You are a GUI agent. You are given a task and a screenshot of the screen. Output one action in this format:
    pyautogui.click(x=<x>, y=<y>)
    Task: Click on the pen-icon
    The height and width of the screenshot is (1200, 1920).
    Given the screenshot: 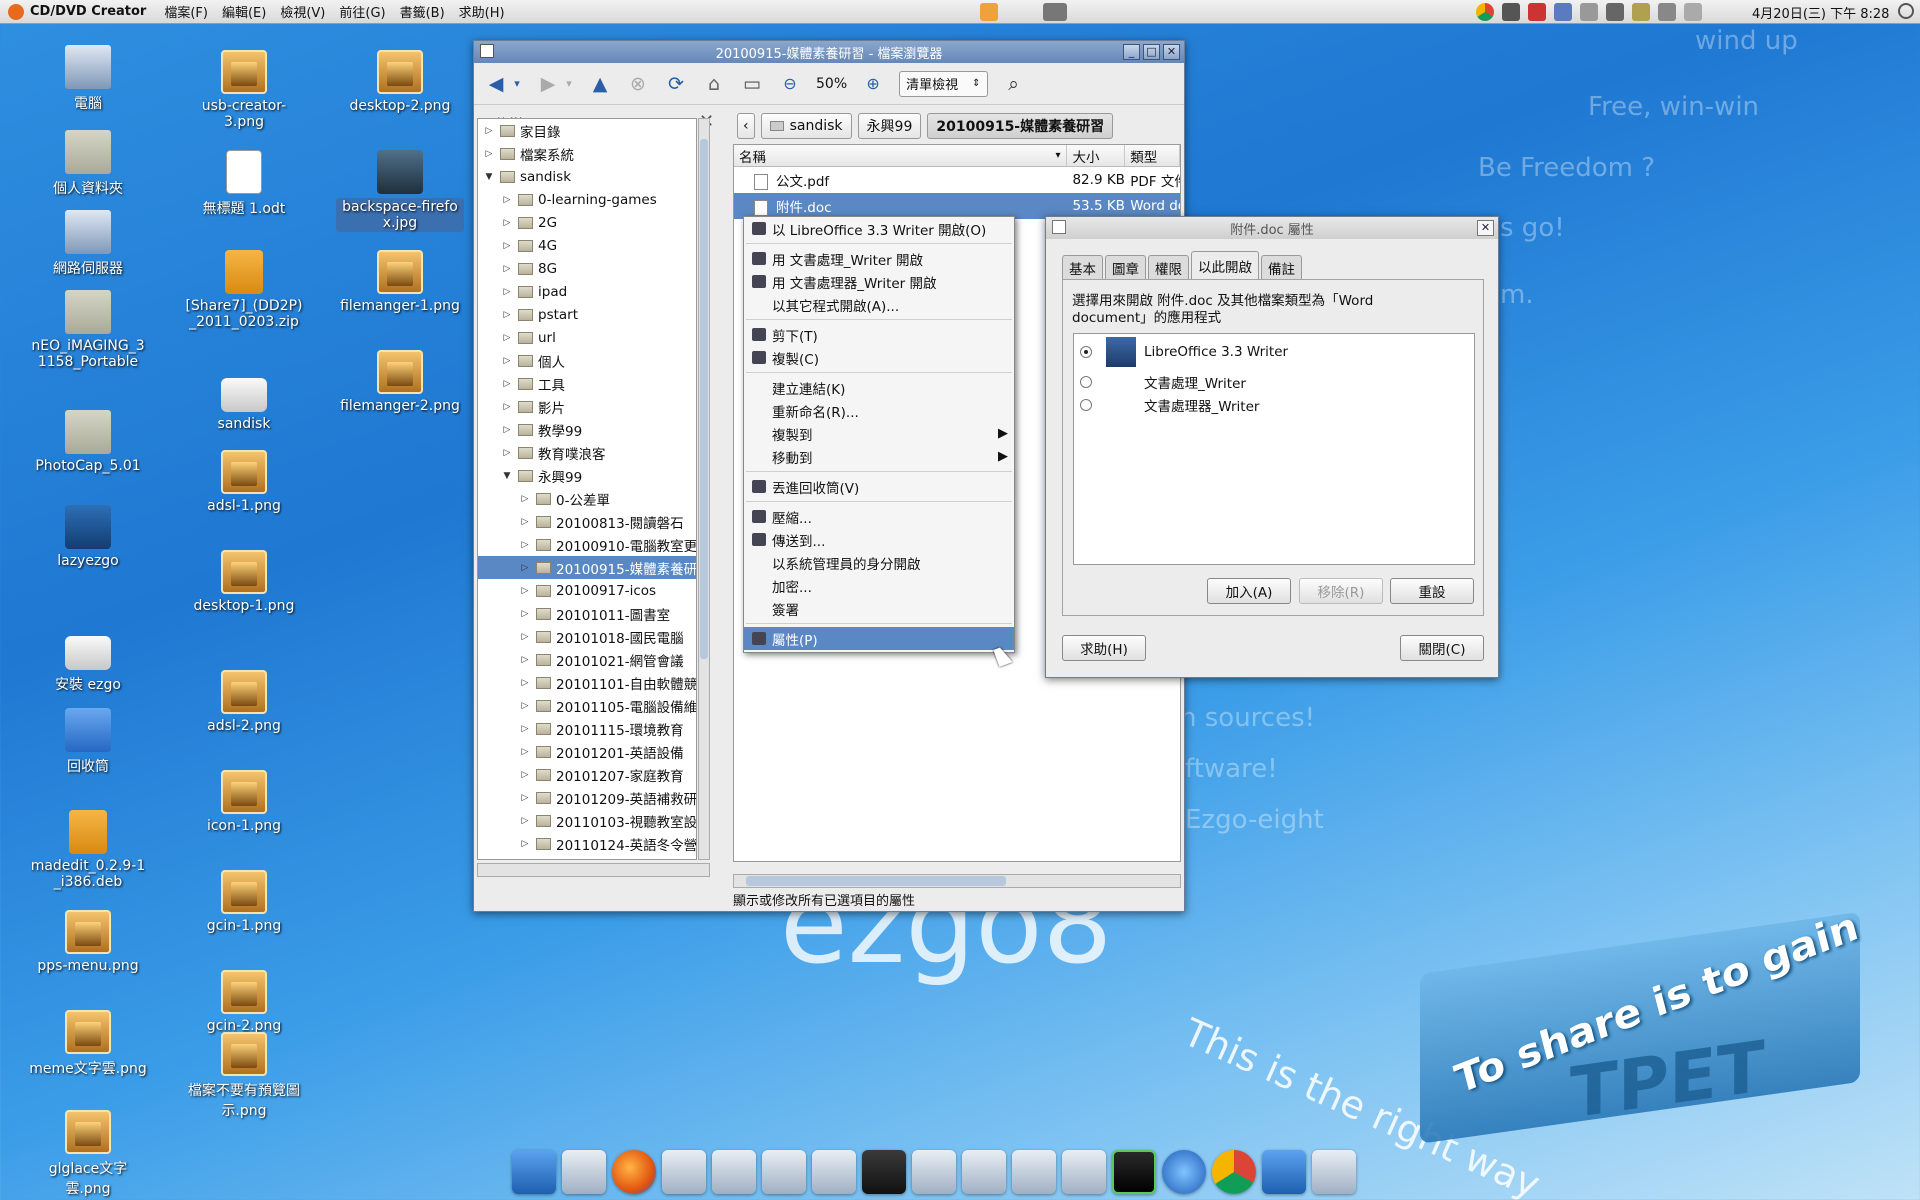 What is the action you would take?
    pyautogui.click(x=1615, y=12)
    